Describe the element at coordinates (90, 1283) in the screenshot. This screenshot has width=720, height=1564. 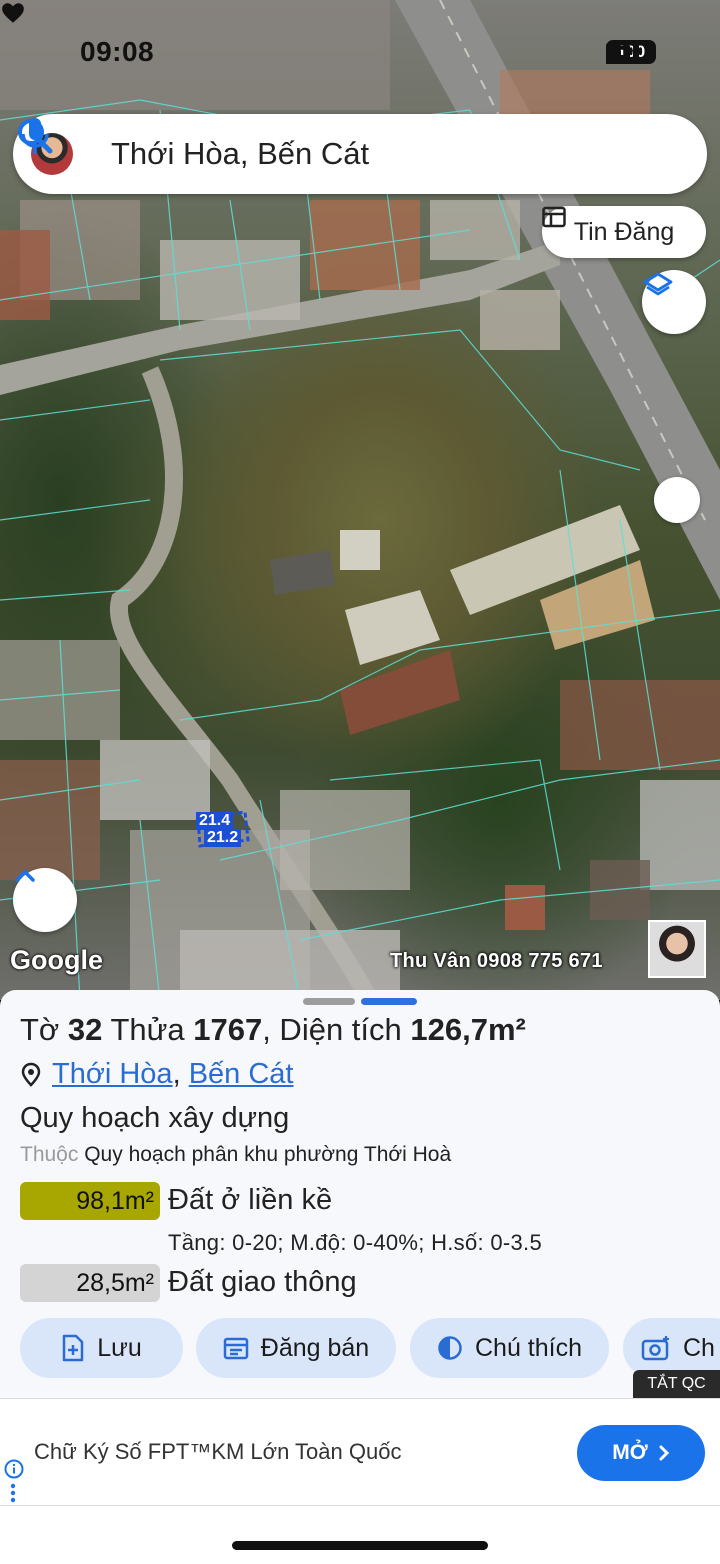
I see `zone-area-badge-traffic: 28,5m²` at that location.